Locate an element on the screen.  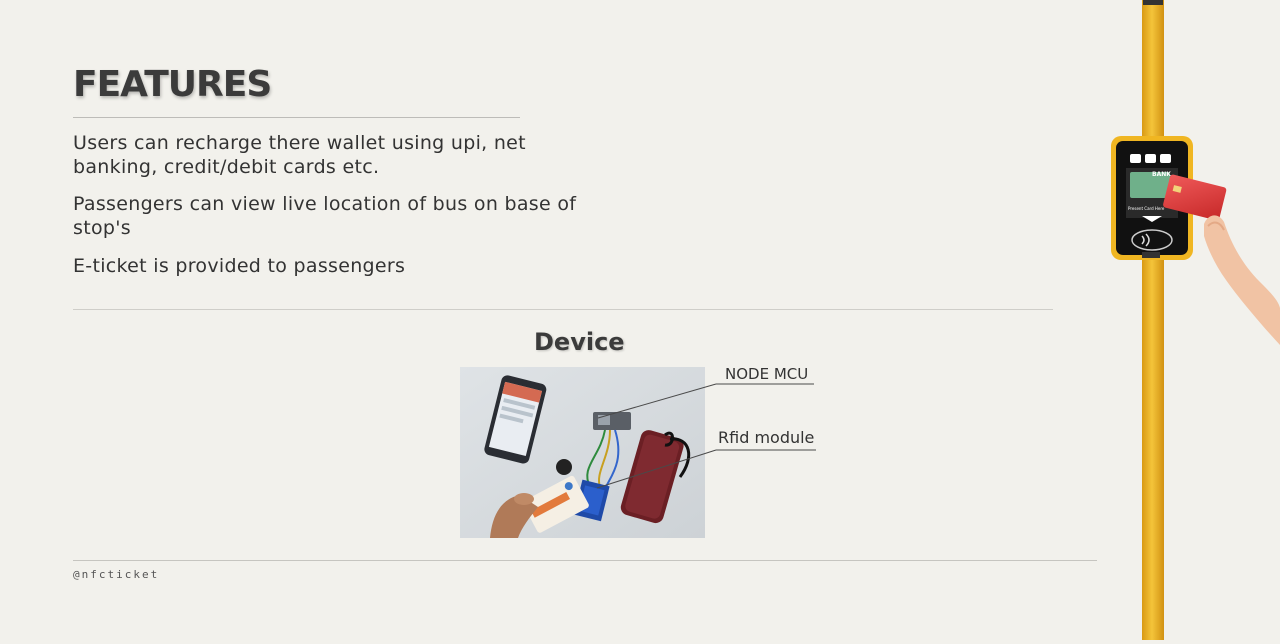
footer-handle: @nfcticket is located at coordinates (116, 574).